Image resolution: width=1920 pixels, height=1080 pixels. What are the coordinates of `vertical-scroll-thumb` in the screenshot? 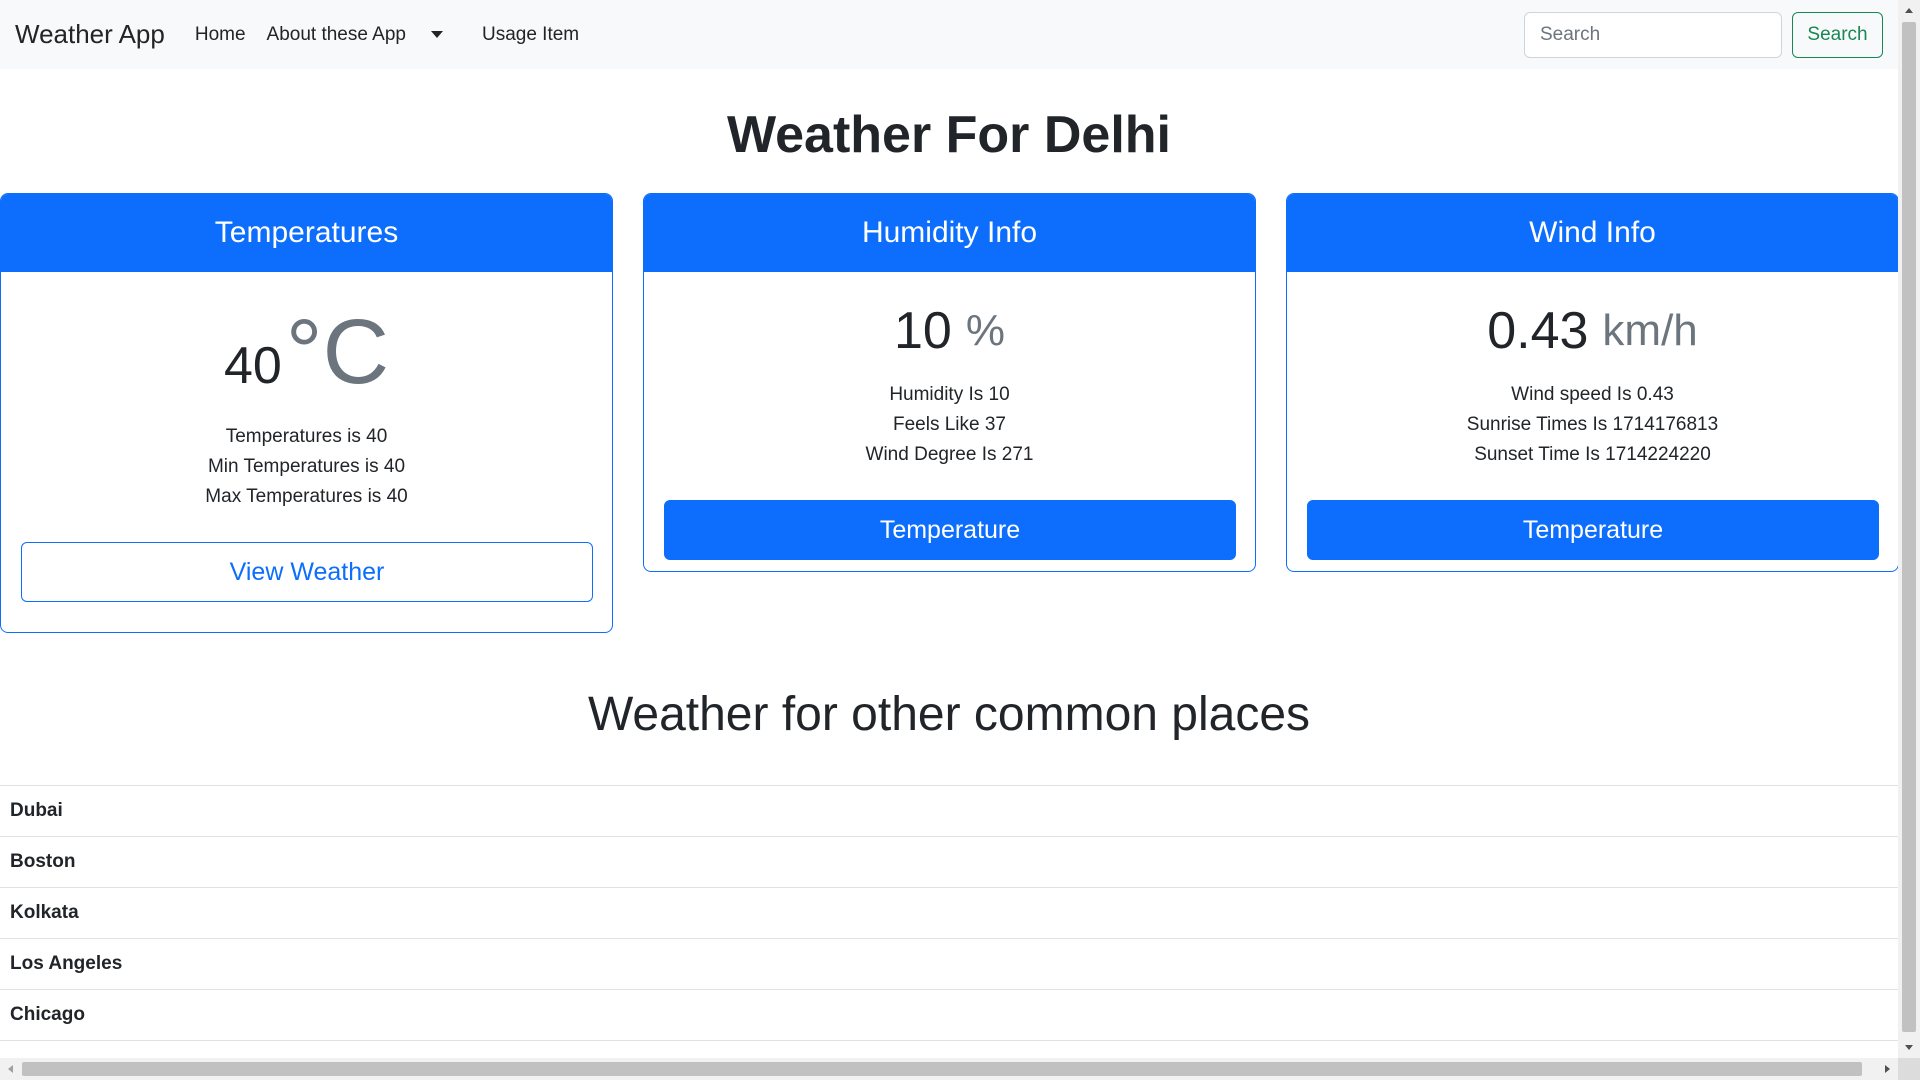 It's located at (1909, 527).